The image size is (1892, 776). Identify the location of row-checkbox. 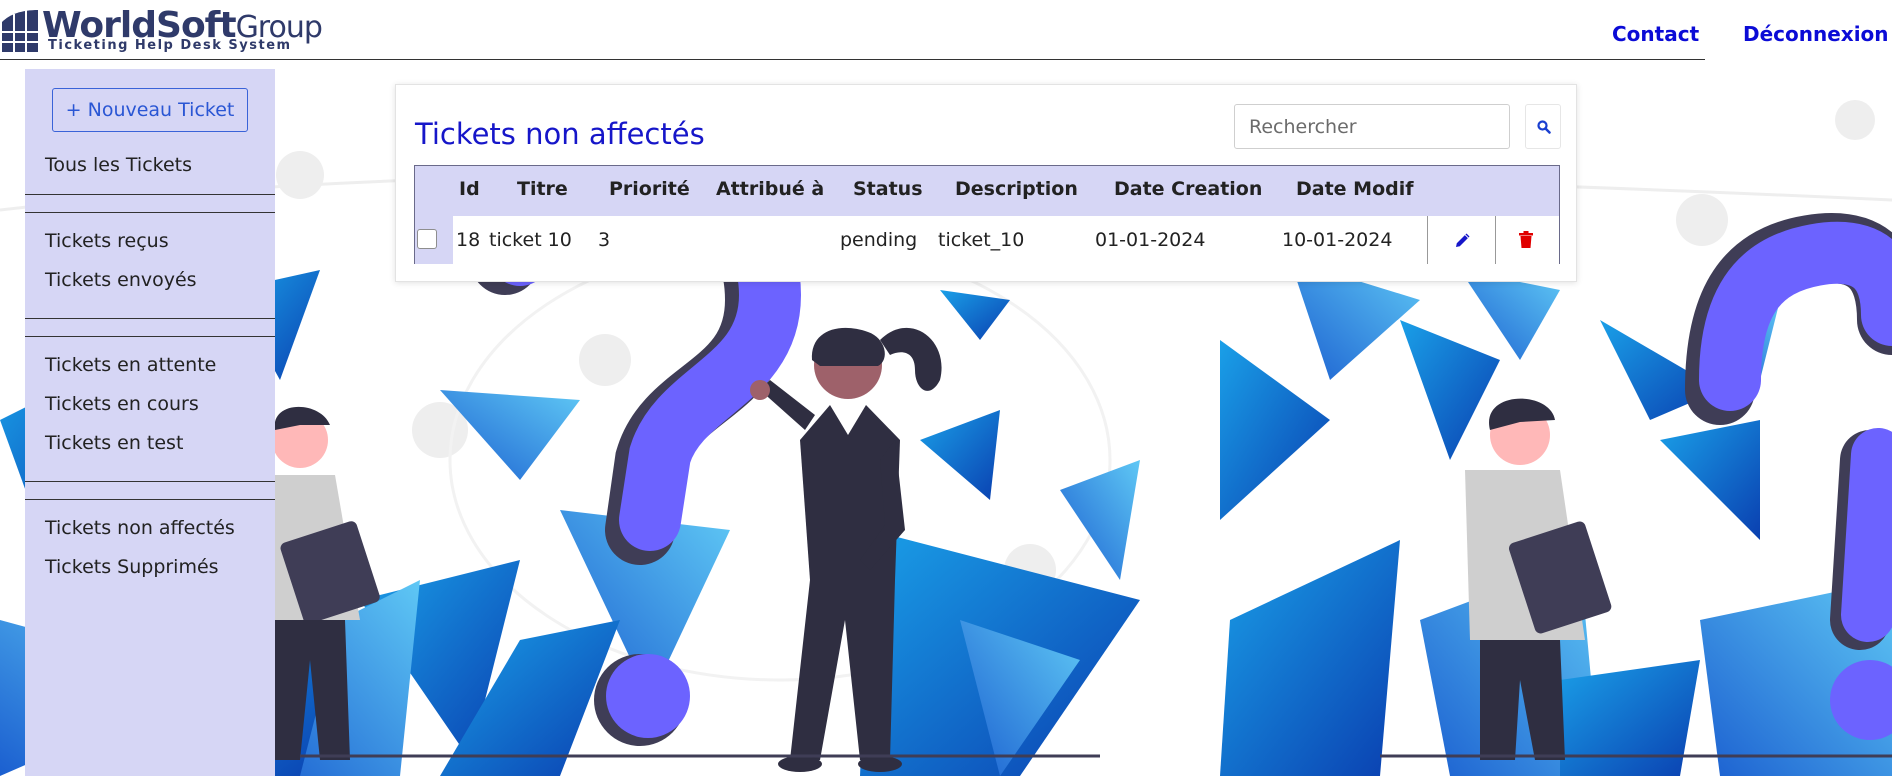
(427, 239).